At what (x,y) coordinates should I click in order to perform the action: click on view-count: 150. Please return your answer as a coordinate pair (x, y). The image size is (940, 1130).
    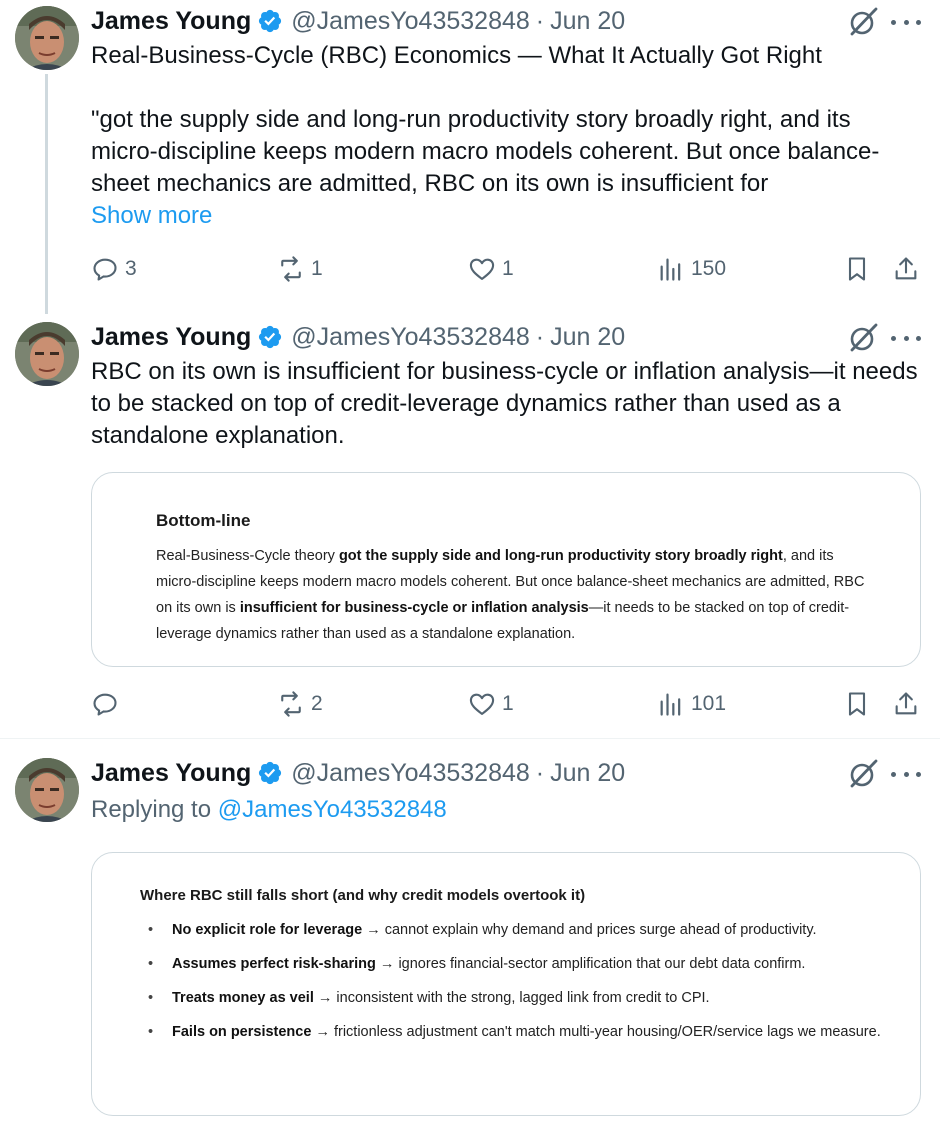
    Looking at the image, I should click on (709, 268).